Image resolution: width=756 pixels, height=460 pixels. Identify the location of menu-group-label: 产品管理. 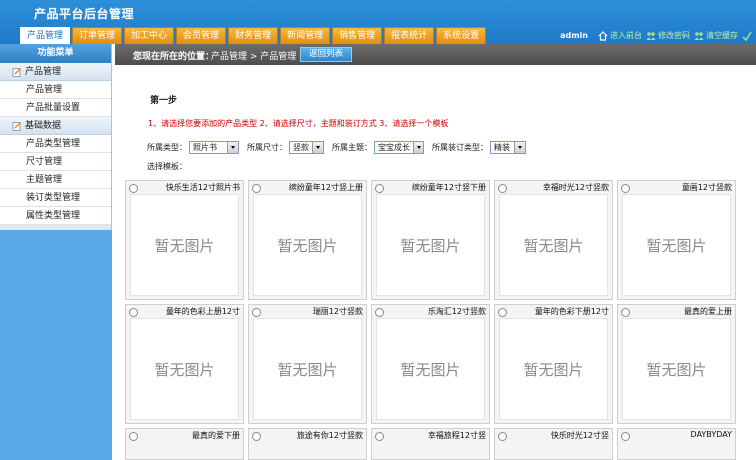
(43, 71).